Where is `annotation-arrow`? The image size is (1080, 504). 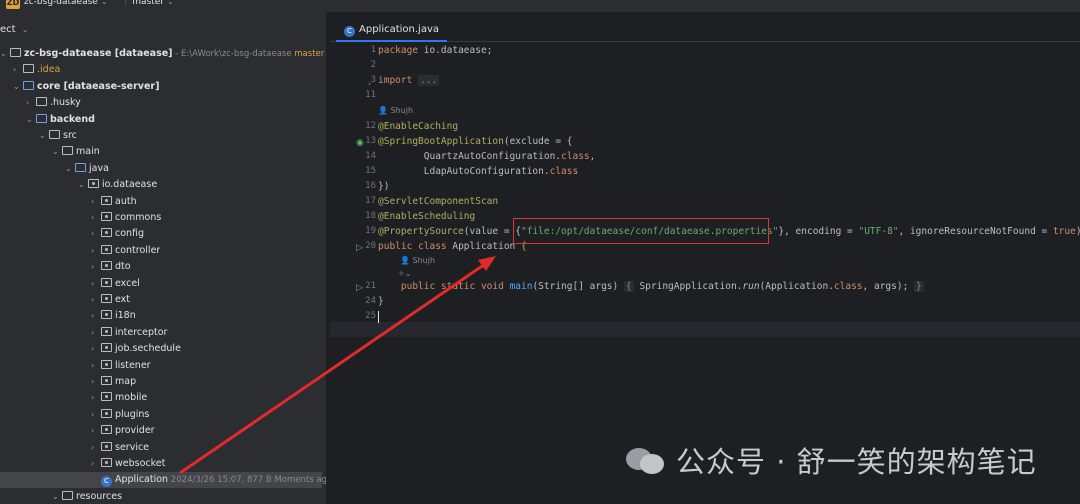 annotation-arrow is located at coordinates (337, 365).